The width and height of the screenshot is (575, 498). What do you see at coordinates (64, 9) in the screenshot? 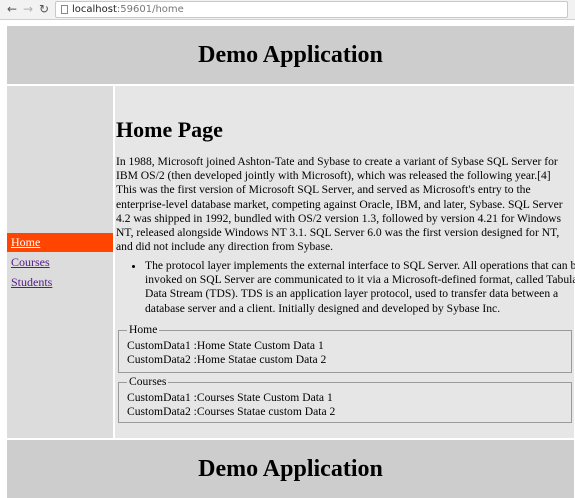
I see `page-icon` at bounding box center [64, 9].